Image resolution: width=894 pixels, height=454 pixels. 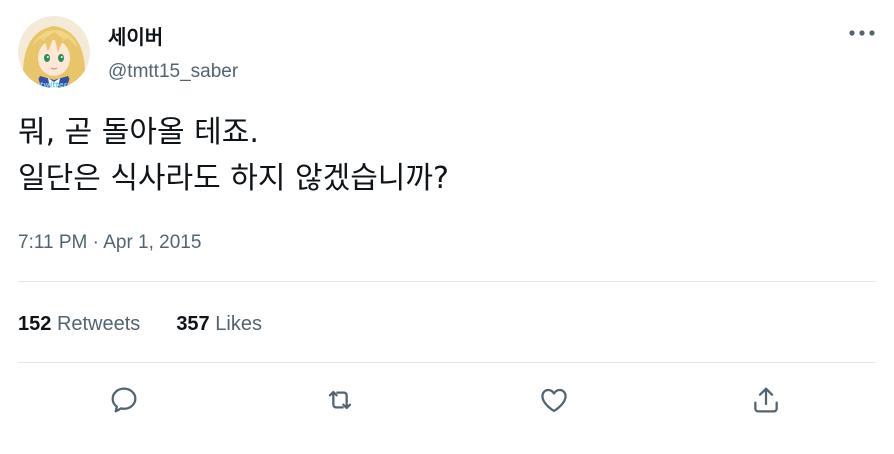 I want to click on retweets-label: Retweets, so click(x=98, y=324).